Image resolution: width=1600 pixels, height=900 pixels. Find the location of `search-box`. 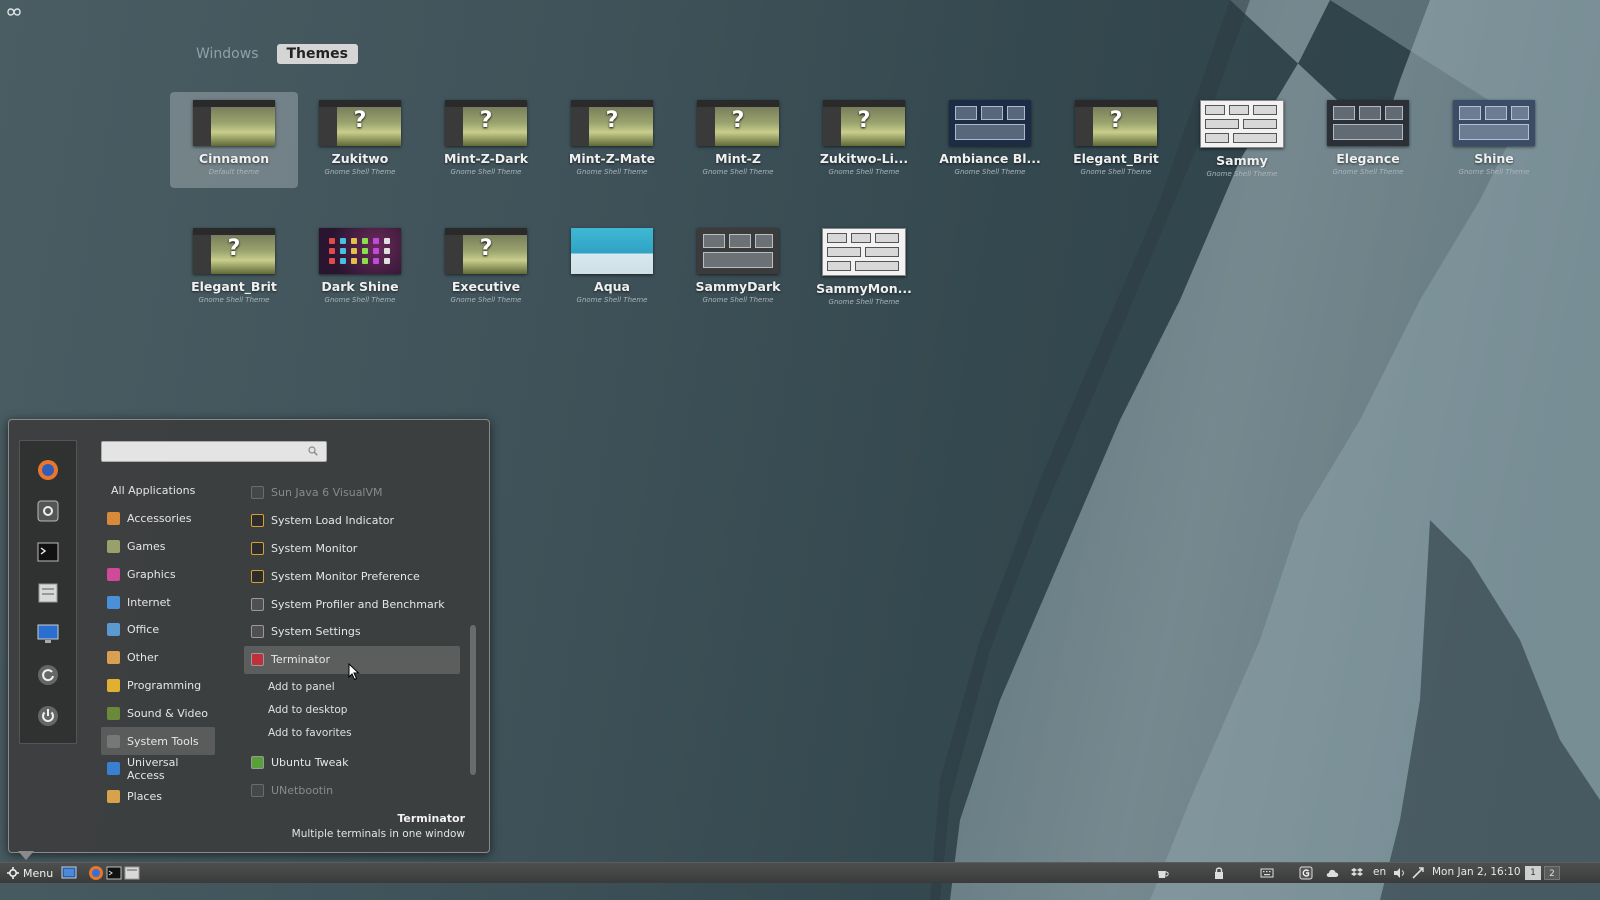

search-box is located at coordinates (214, 452).